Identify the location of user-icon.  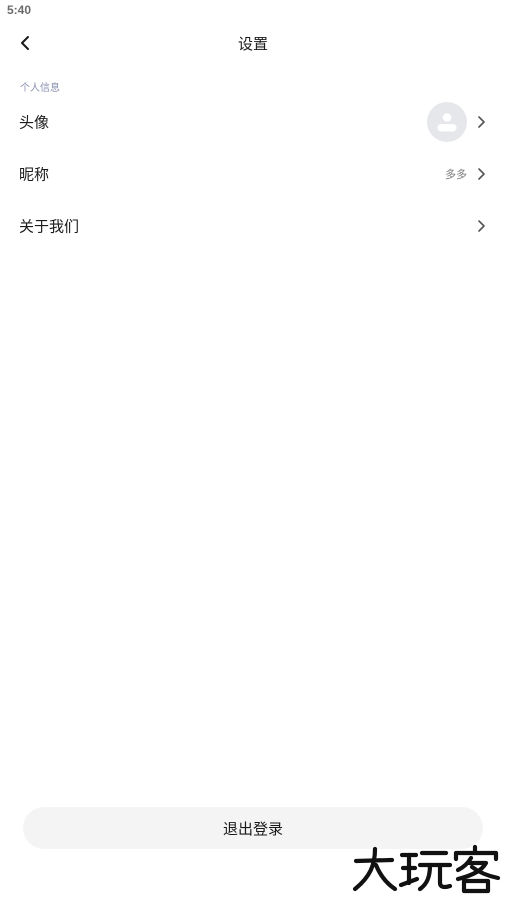
(447, 122).